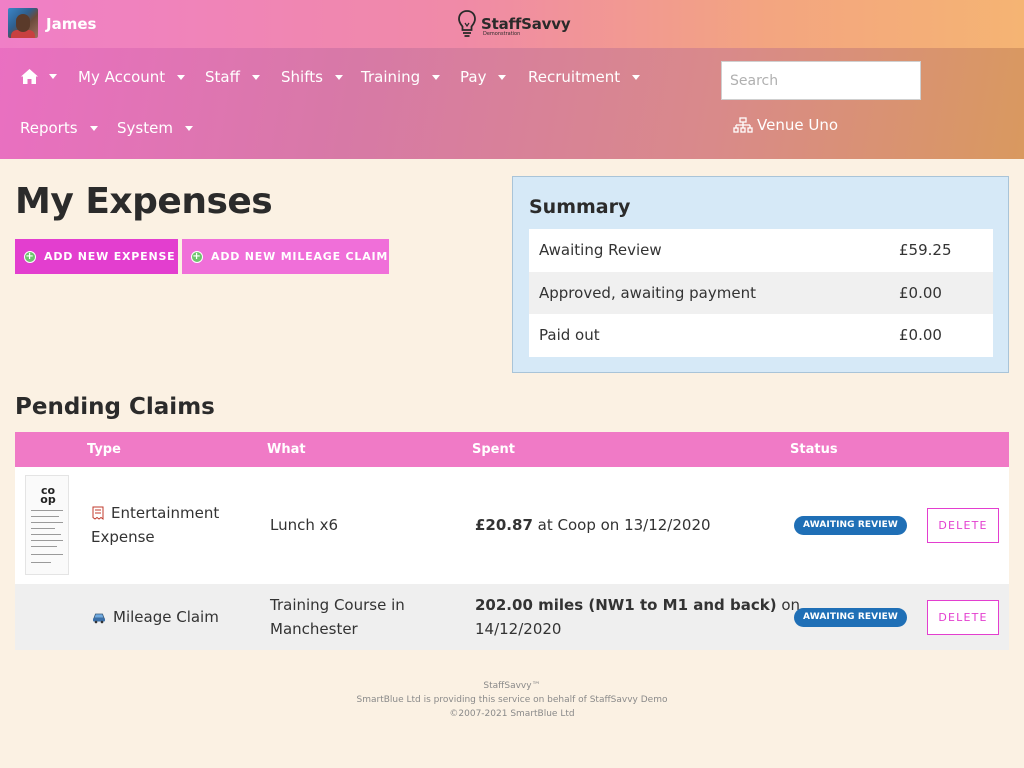 The width and height of the screenshot is (1024, 768). I want to click on receipt-icon, so click(98, 513).